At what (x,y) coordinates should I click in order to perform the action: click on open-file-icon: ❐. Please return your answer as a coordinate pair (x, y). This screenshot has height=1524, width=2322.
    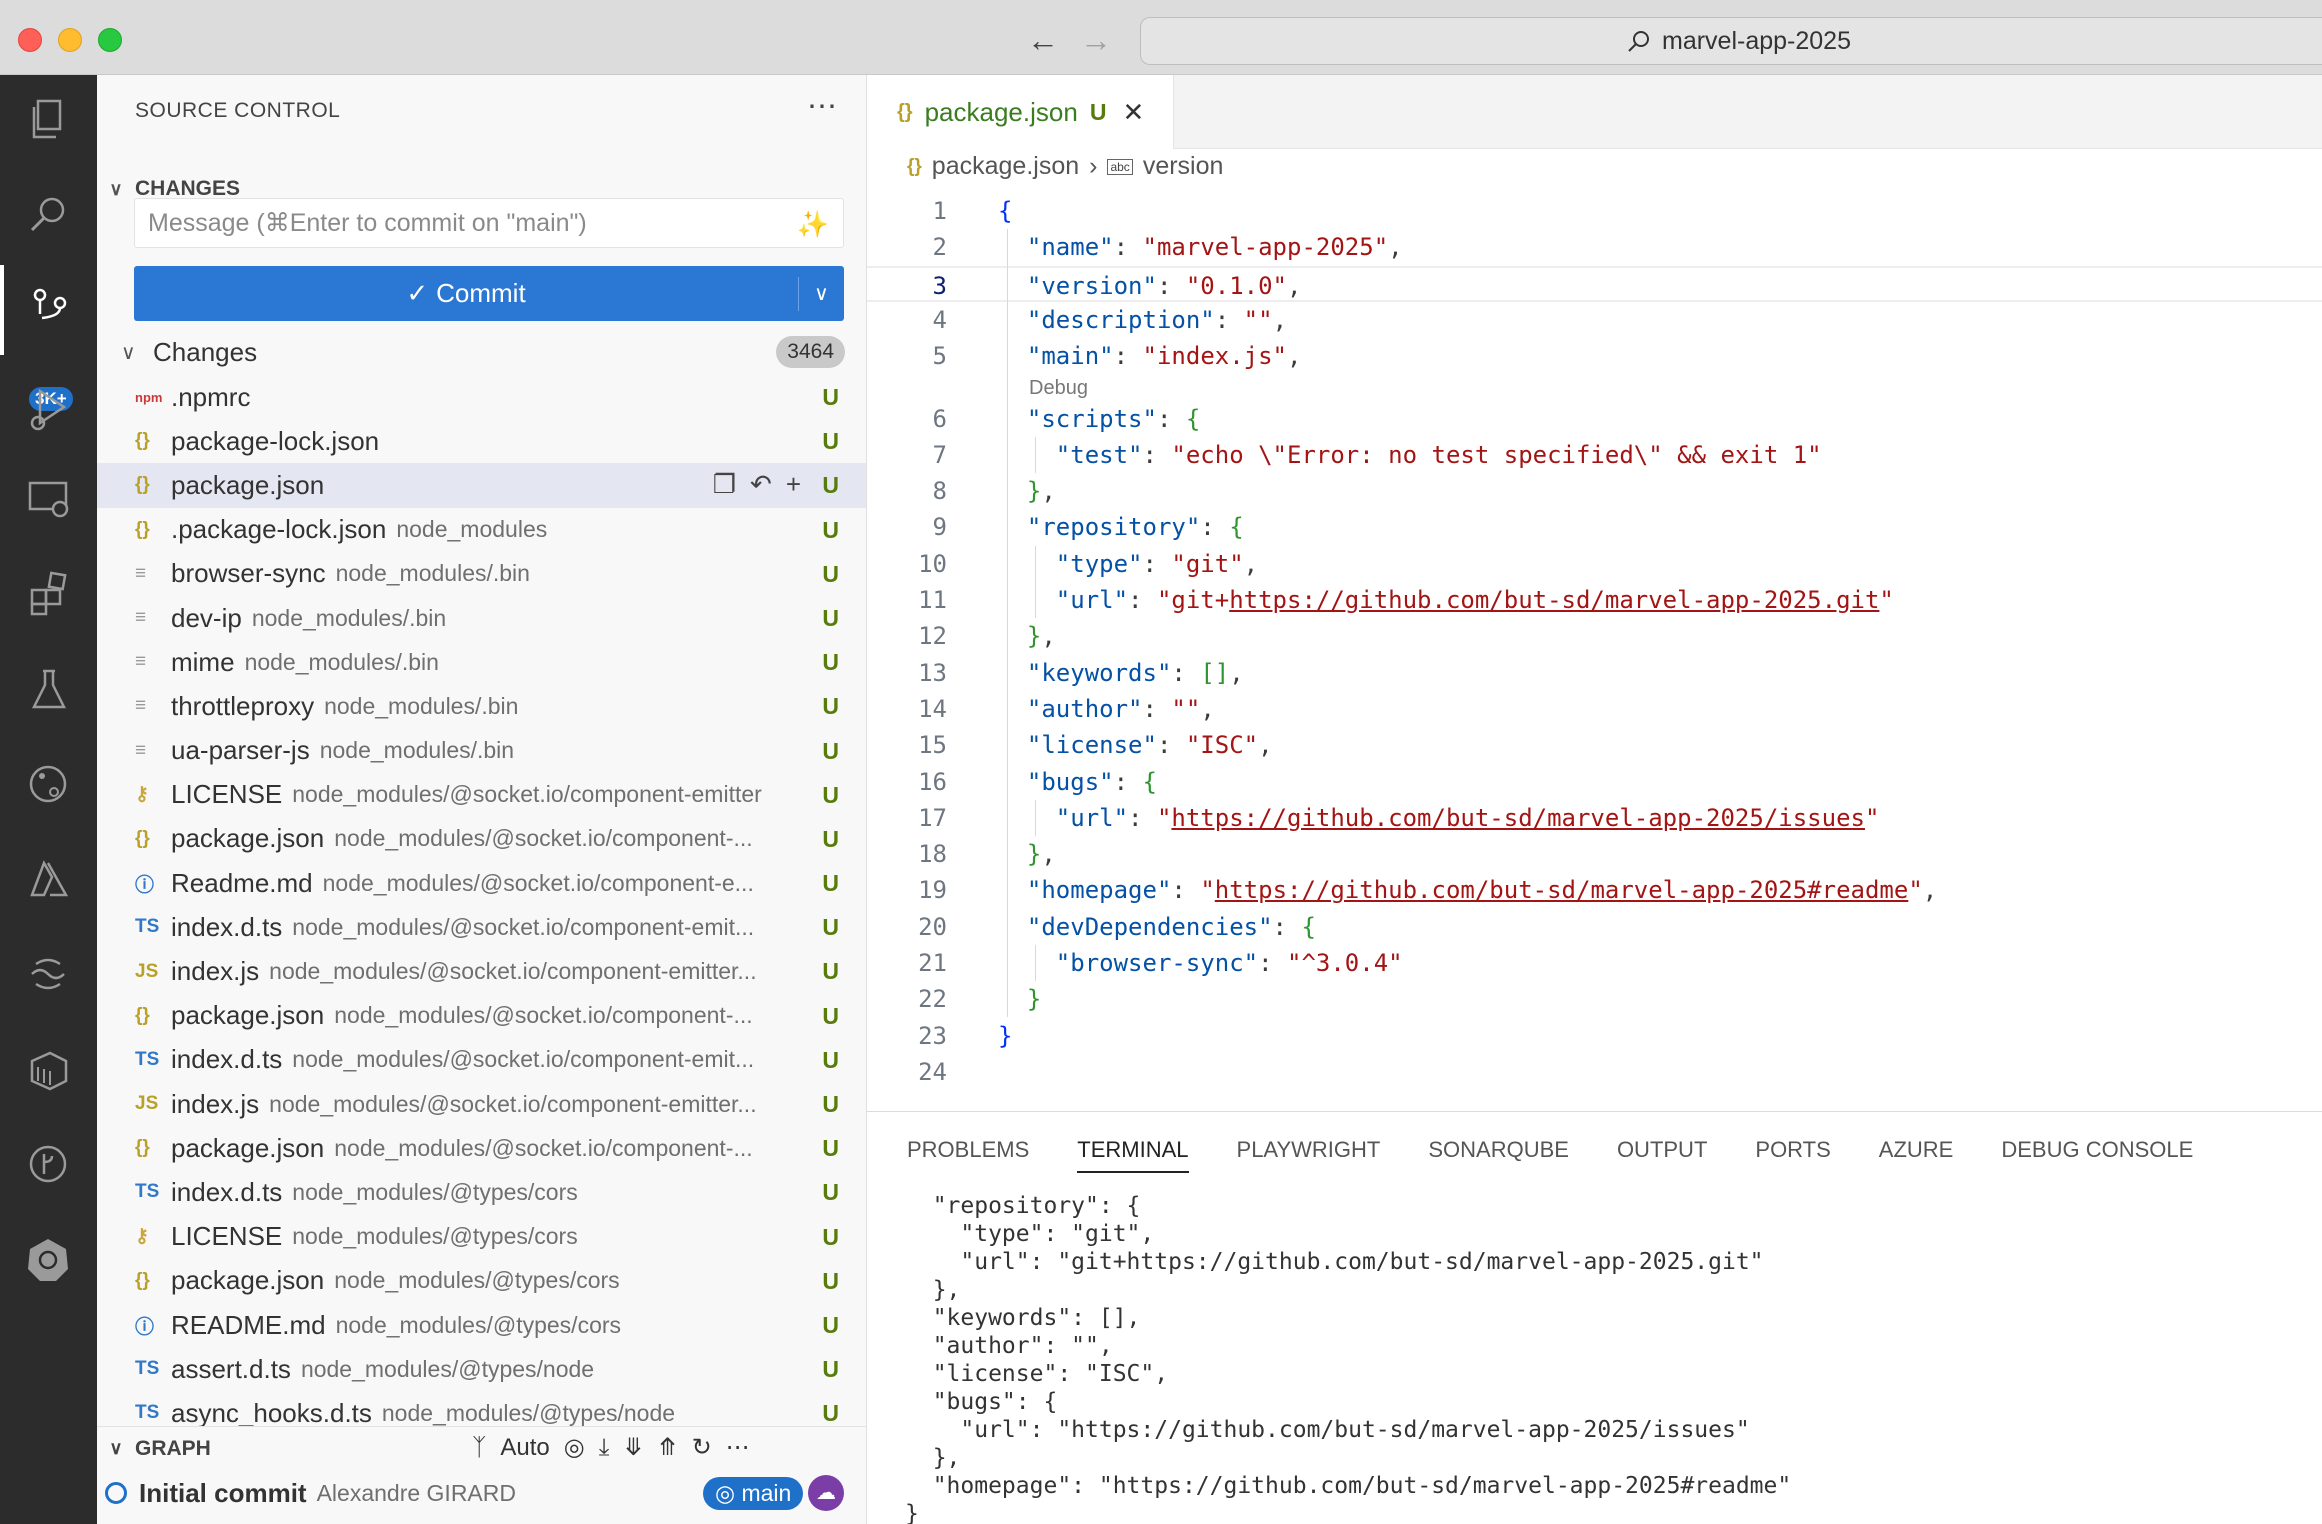
    Looking at the image, I should click on (724, 484).